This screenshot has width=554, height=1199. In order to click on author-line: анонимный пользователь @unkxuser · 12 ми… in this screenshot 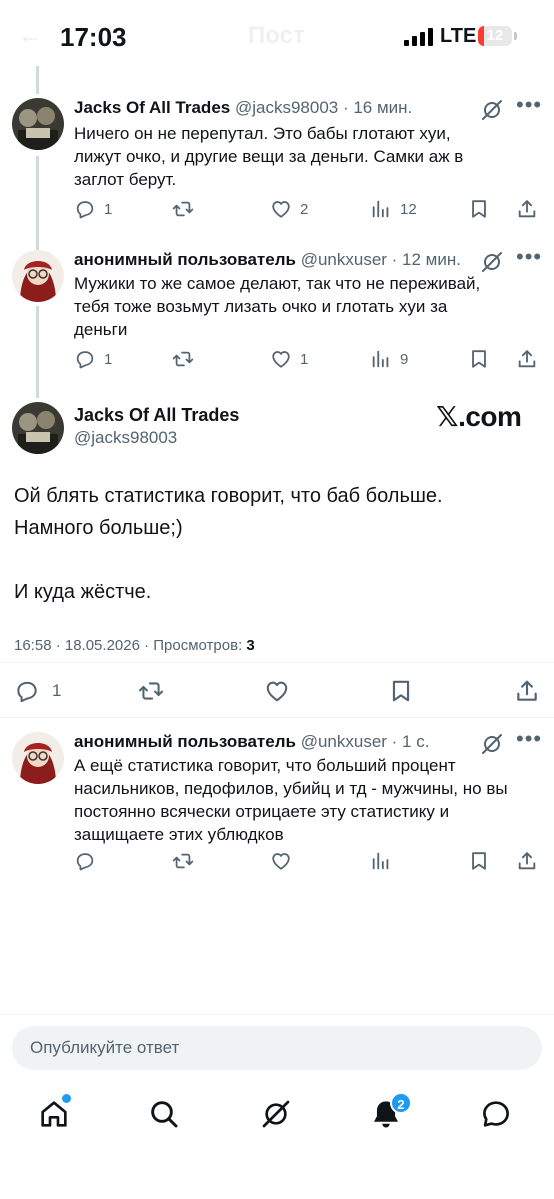, I will do `click(267, 260)`.